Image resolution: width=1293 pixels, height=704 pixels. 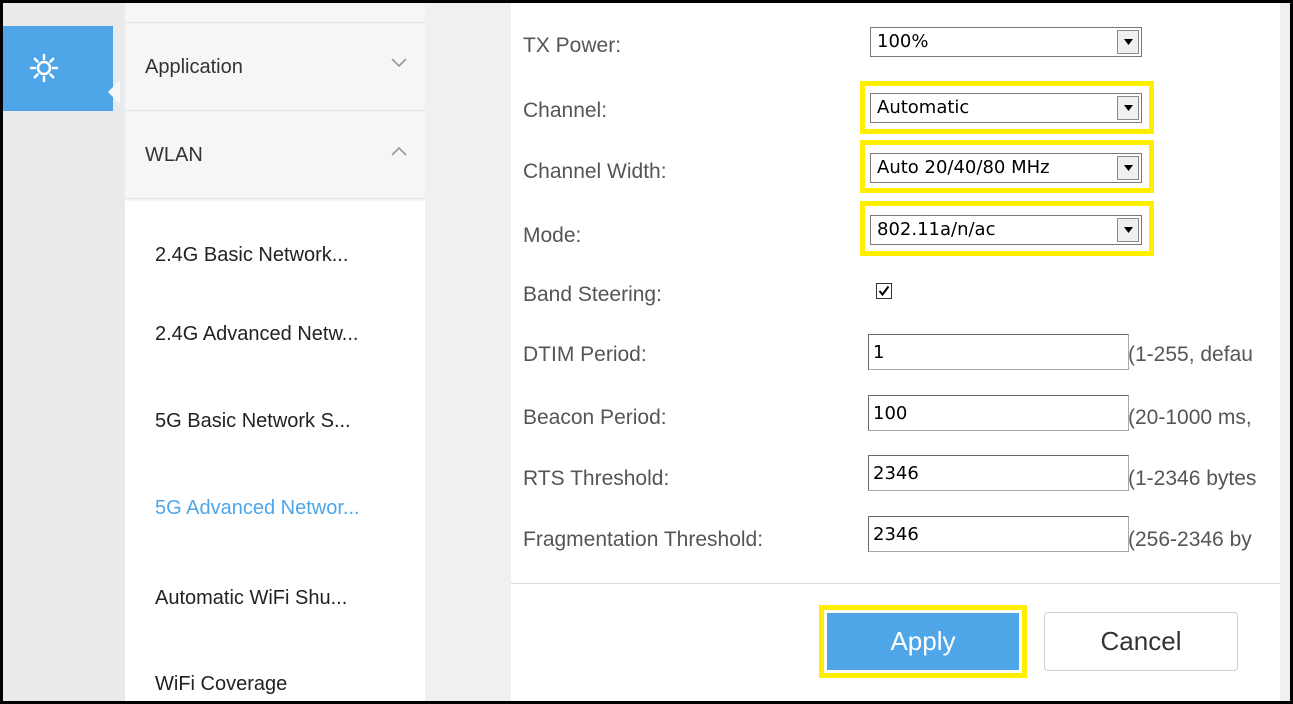 What do you see at coordinates (221, 684) in the screenshot?
I see `menu-item-wifi-coverage: WiFi Coverage` at bounding box center [221, 684].